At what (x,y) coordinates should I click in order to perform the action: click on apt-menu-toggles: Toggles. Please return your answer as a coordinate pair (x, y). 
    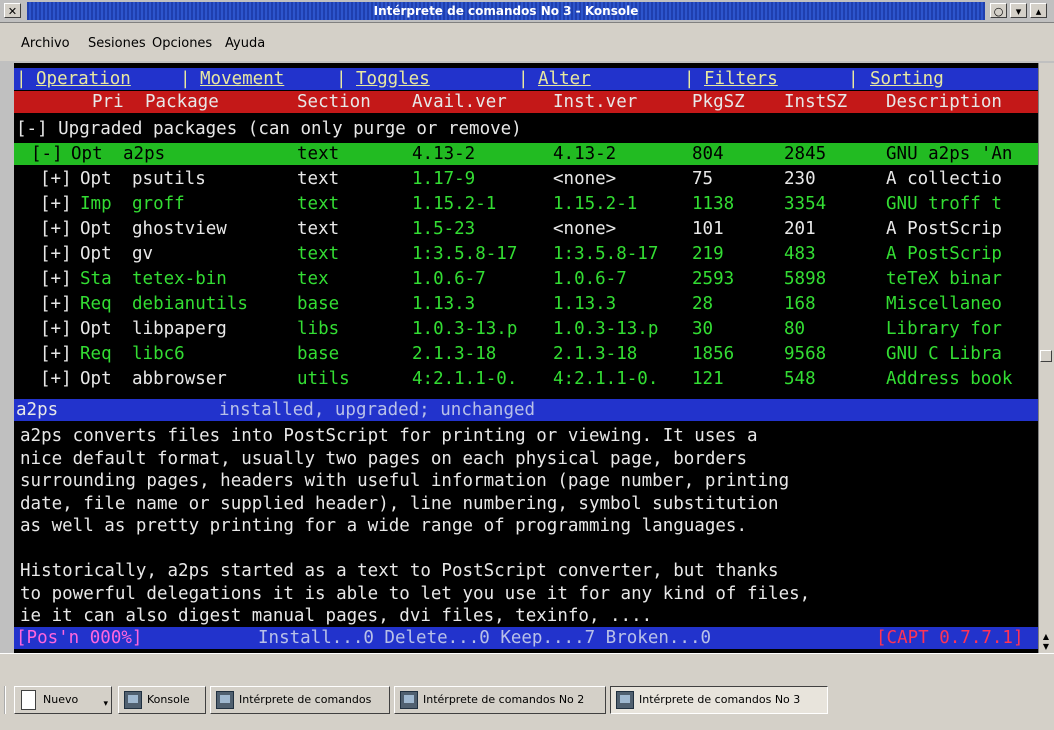
    Looking at the image, I should click on (393, 79).